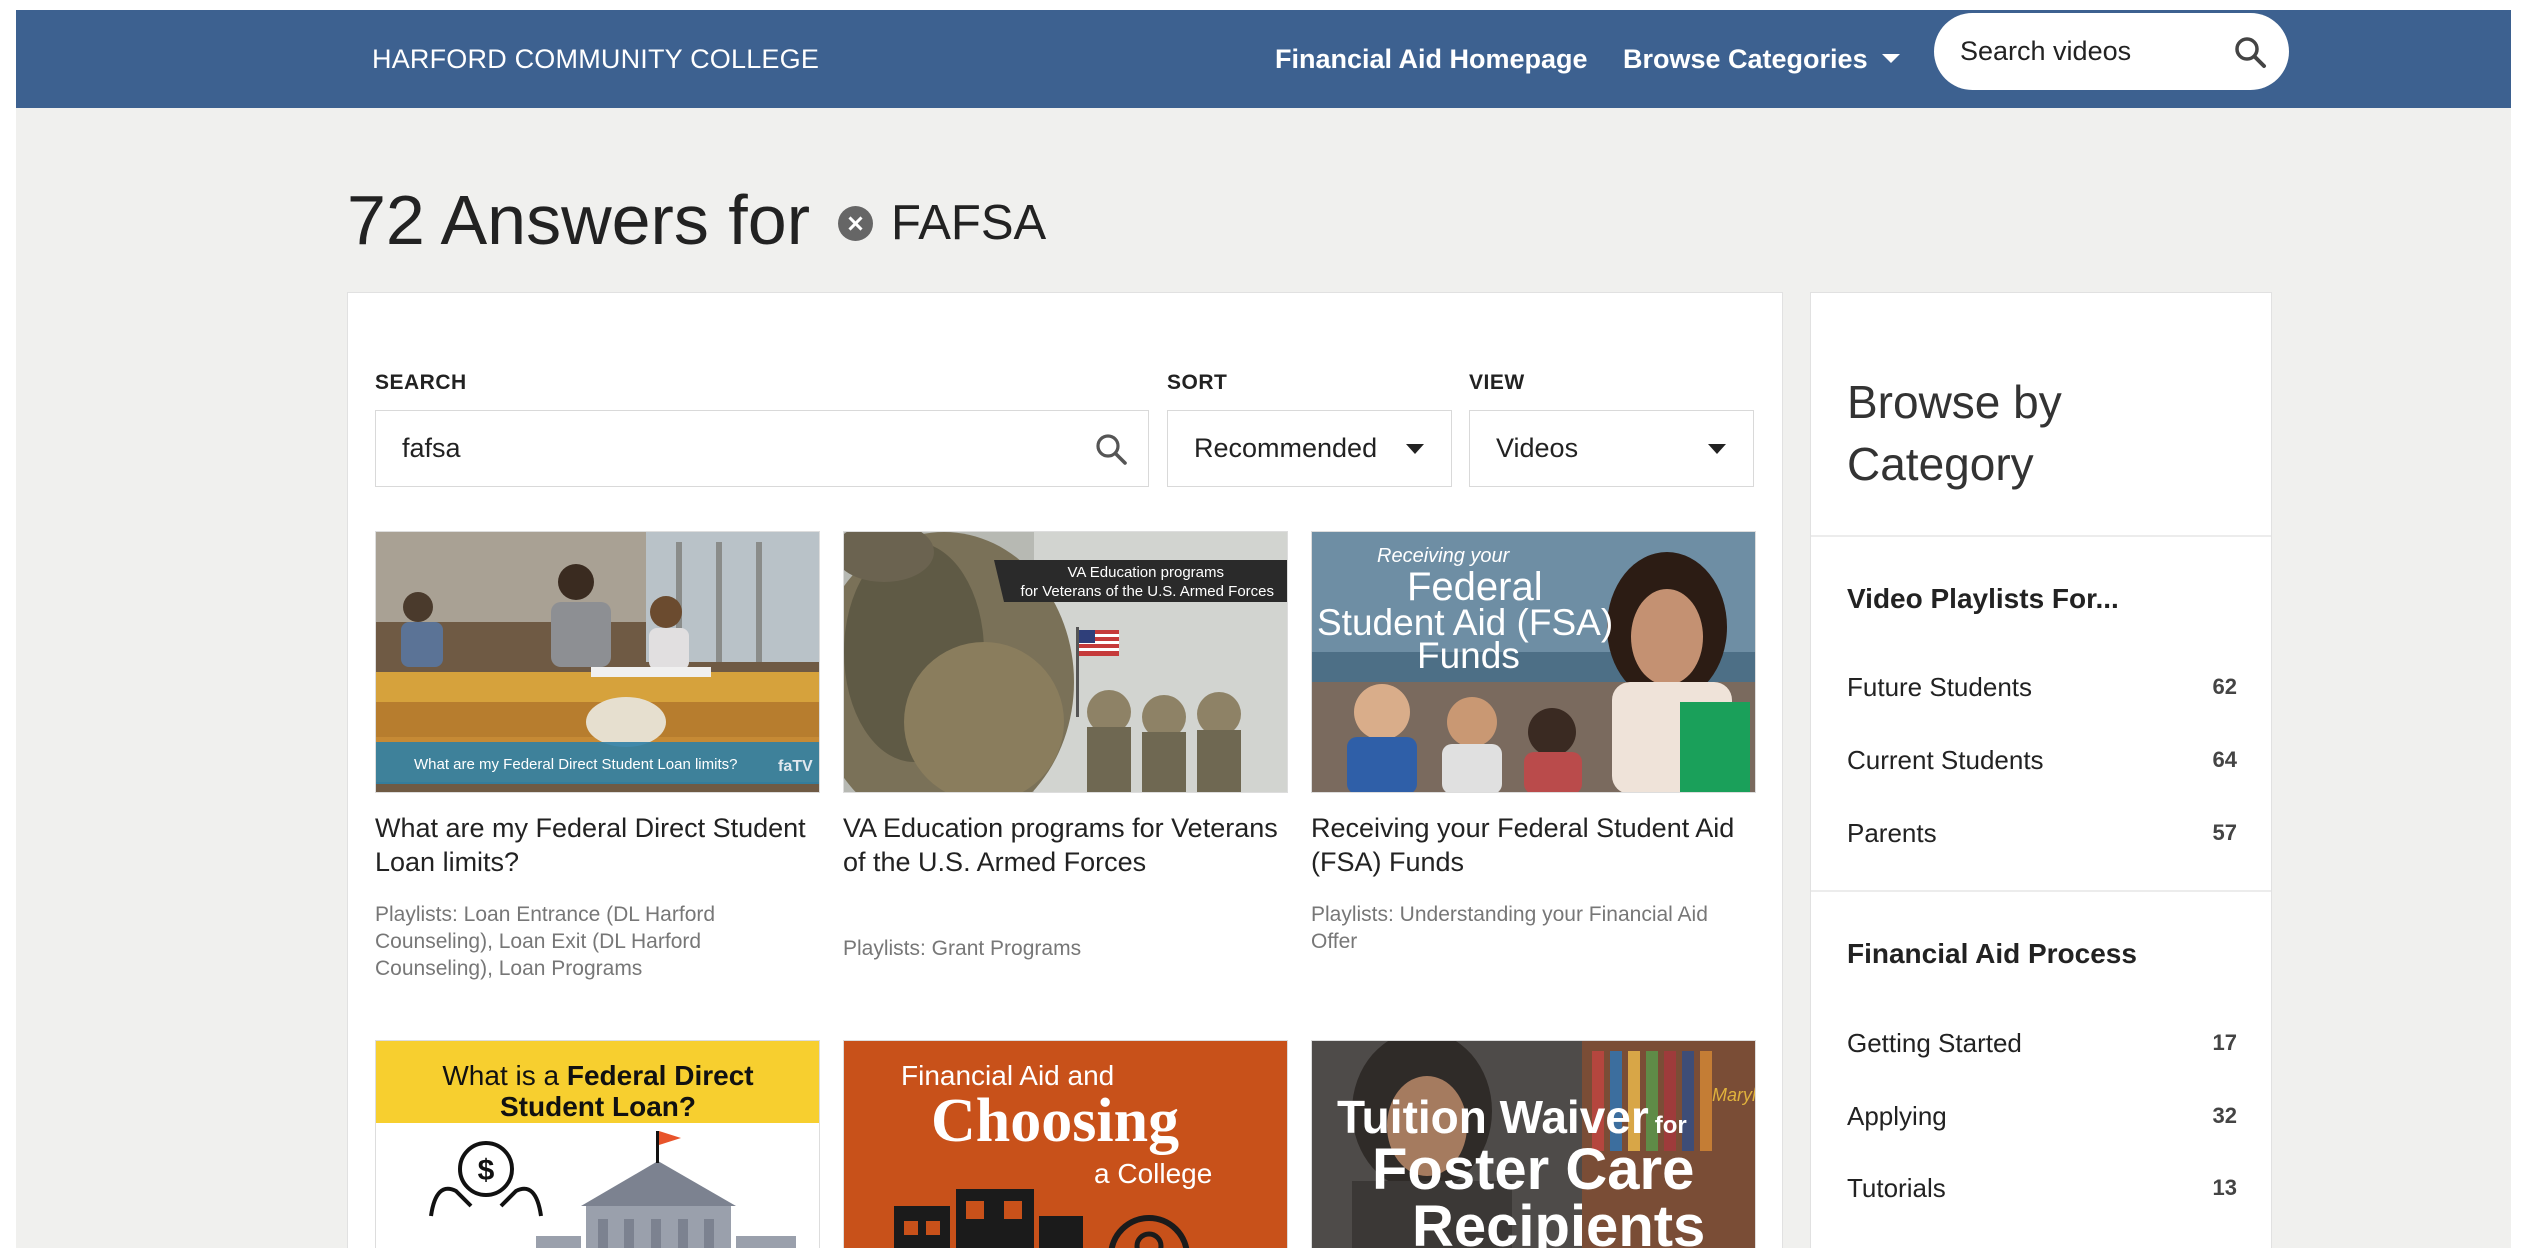 Image resolution: width=2525 pixels, height=1248 pixels. I want to click on search-input, so click(722, 448).